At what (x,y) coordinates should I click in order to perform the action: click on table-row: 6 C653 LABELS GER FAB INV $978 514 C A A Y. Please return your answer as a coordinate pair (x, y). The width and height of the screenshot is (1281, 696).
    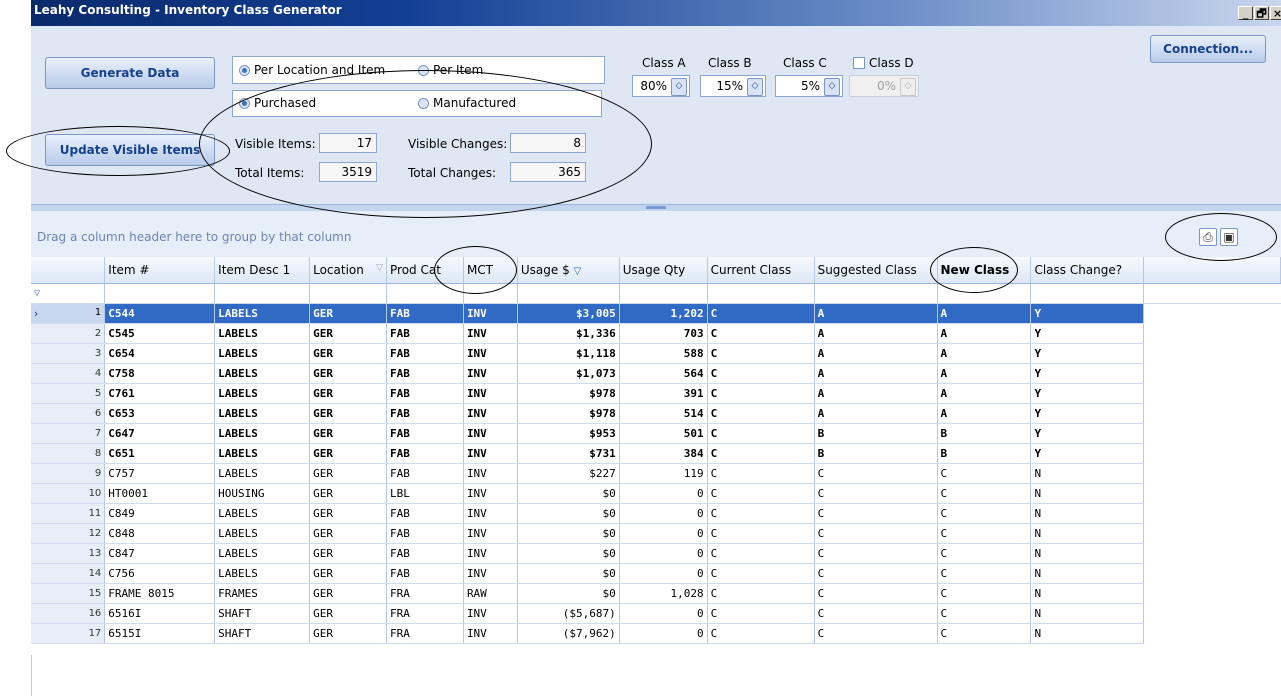
    Looking at the image, I should click on (656, 413).